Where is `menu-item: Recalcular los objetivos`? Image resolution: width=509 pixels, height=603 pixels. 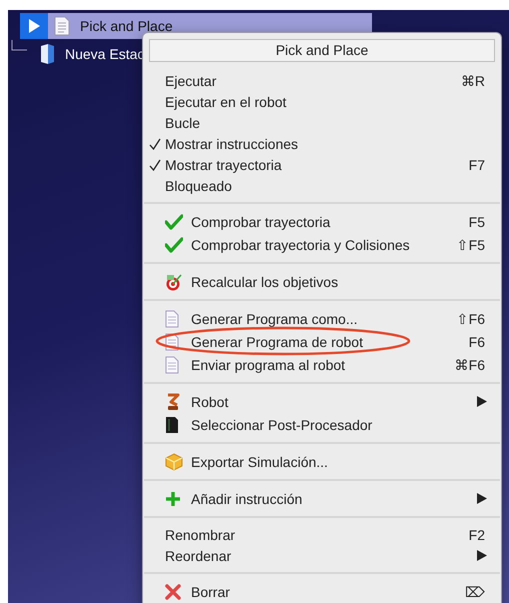 menu-item: Recalcular los objetivos is located at coordinates (322, 281).